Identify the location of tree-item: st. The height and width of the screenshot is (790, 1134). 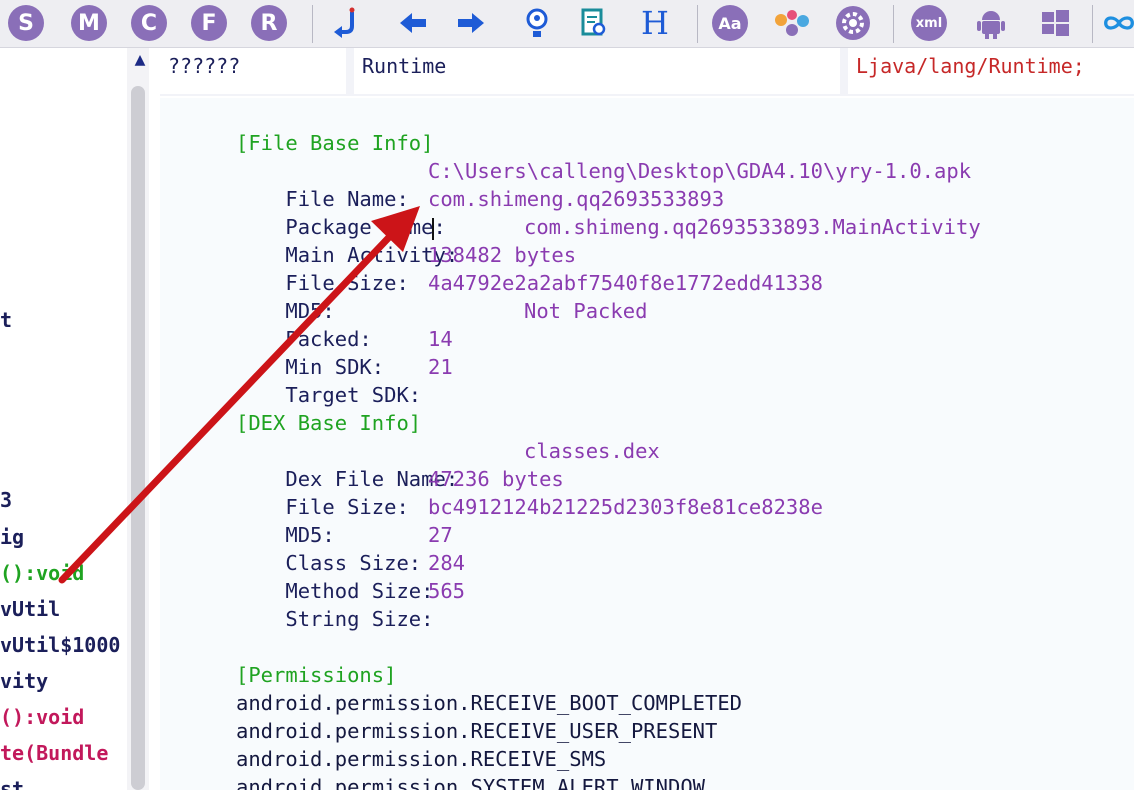
(12, 782).